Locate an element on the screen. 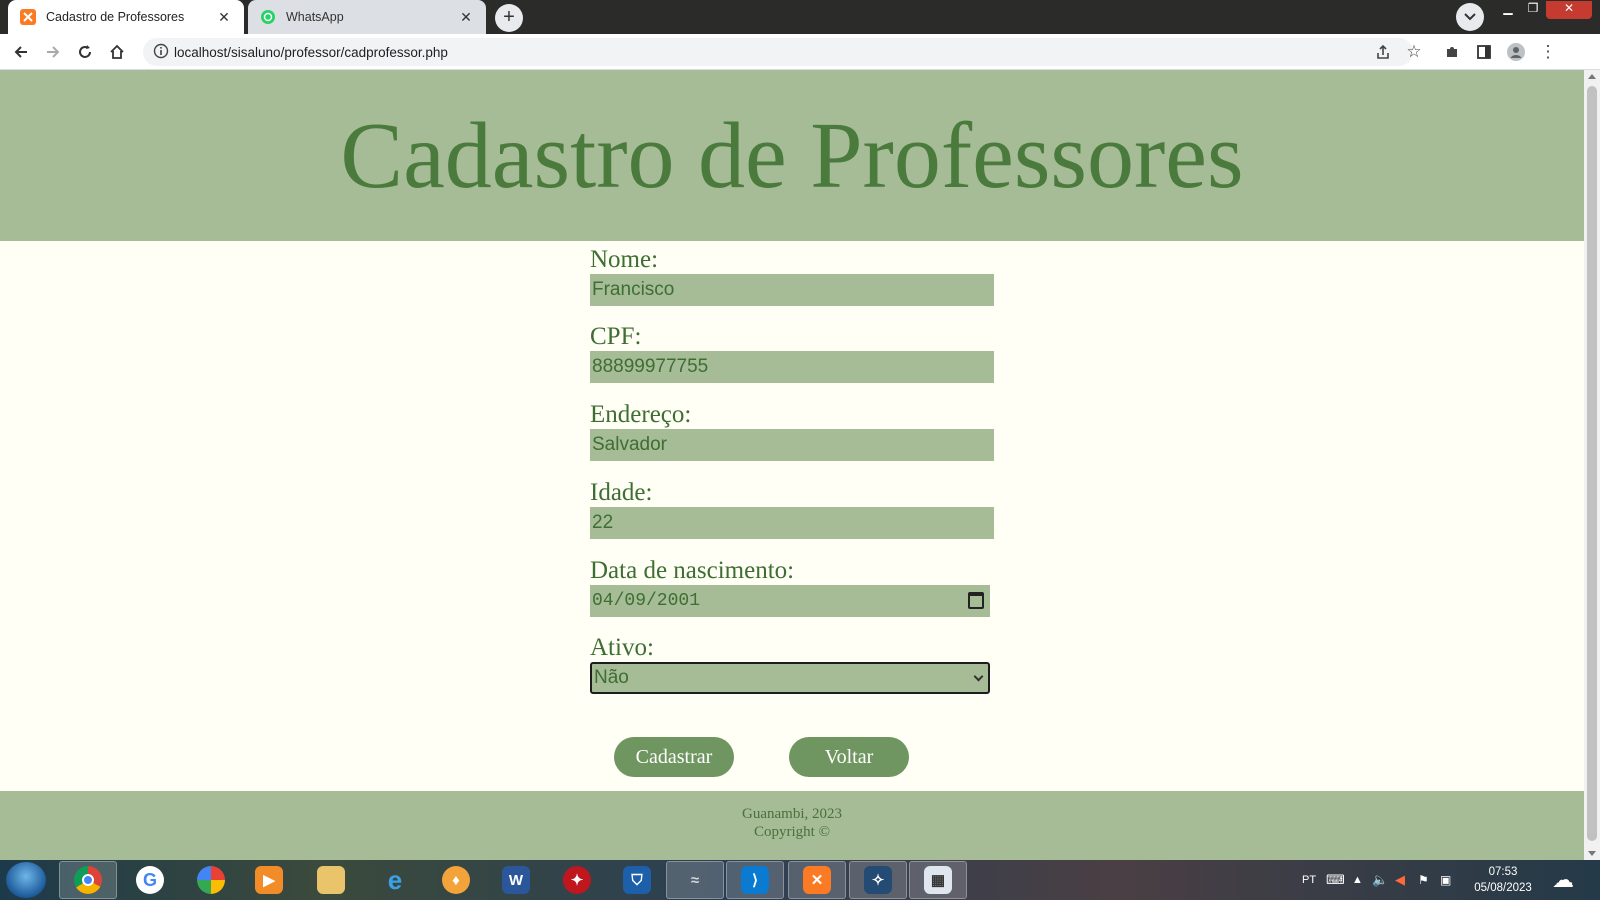 The width and height of the screenshot is (1600, 900). speaker-muted-icon: ◀ is located at coordinates (1400, 880).